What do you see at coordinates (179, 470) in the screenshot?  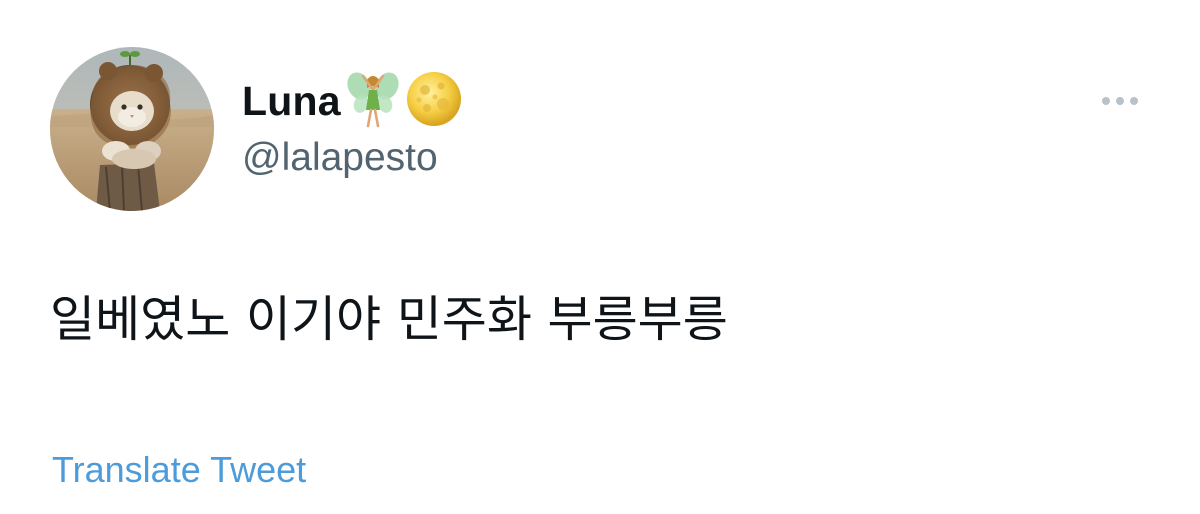 I see `translate-tweet-link: Translate Tweet` at bounding box center [179, 470].